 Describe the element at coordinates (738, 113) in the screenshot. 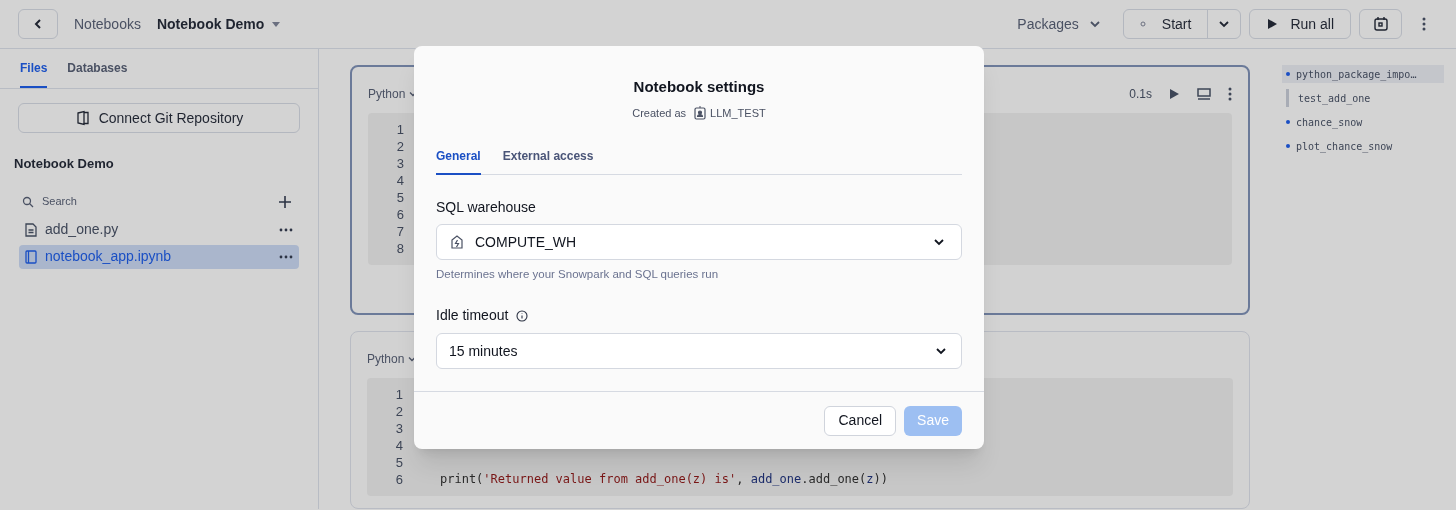

I see `user-name: LLM_TEST` at that location.